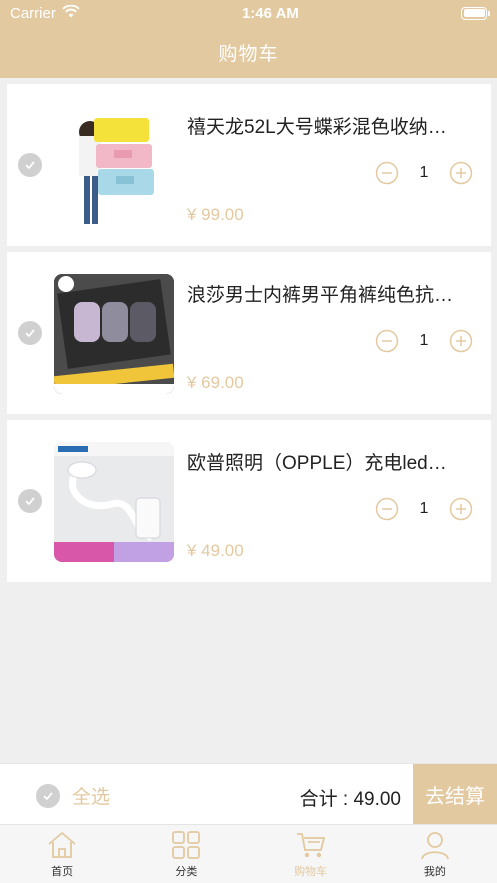 The height and width of the screenshot is (883, 497). I want to click on tab-cart: 购物车, so click(311, 854).